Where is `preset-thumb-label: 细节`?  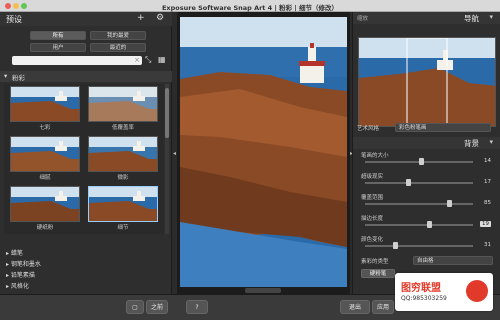
preset-thumb-label: 细节 is located at coordinates (123, 228).